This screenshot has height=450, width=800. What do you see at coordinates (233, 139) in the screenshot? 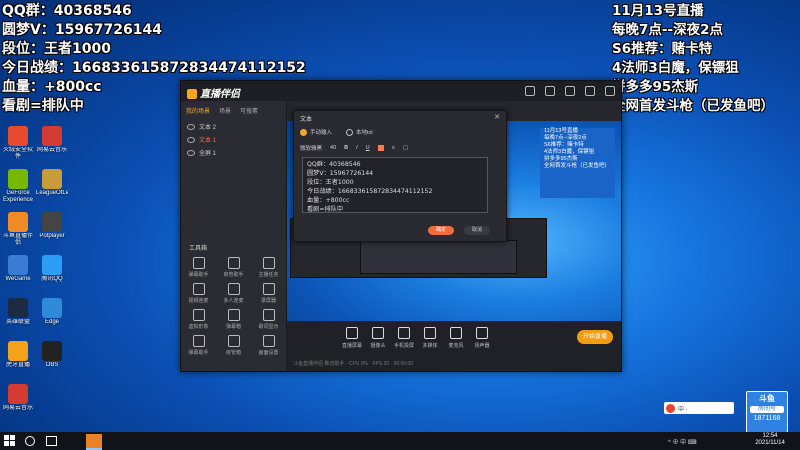
I see `scene-item-active: 文本 1` at bounding box center [233, 139].